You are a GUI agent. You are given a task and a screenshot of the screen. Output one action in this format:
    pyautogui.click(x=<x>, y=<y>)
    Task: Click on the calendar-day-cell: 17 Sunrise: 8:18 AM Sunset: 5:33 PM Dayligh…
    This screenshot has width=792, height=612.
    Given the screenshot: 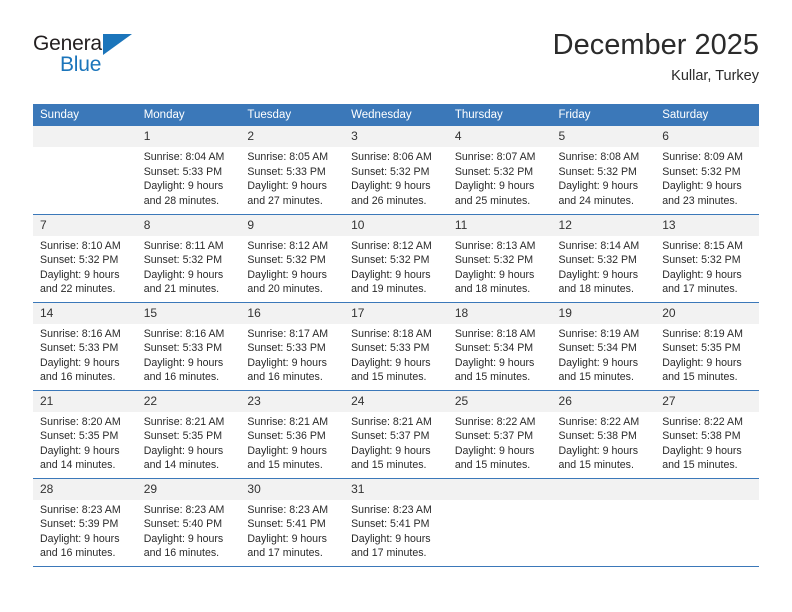 What is the action you would take?
    pyautogui.click(x=396, y=346)
    